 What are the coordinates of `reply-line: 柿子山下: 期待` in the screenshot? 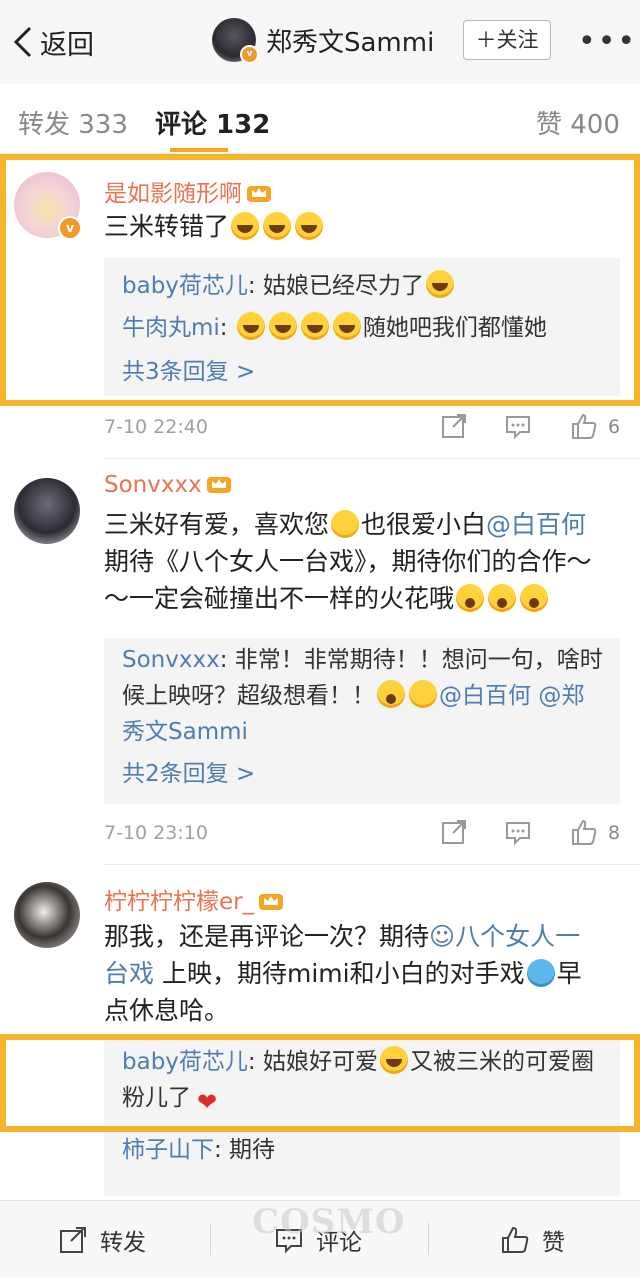 It's located at (367, 1150).